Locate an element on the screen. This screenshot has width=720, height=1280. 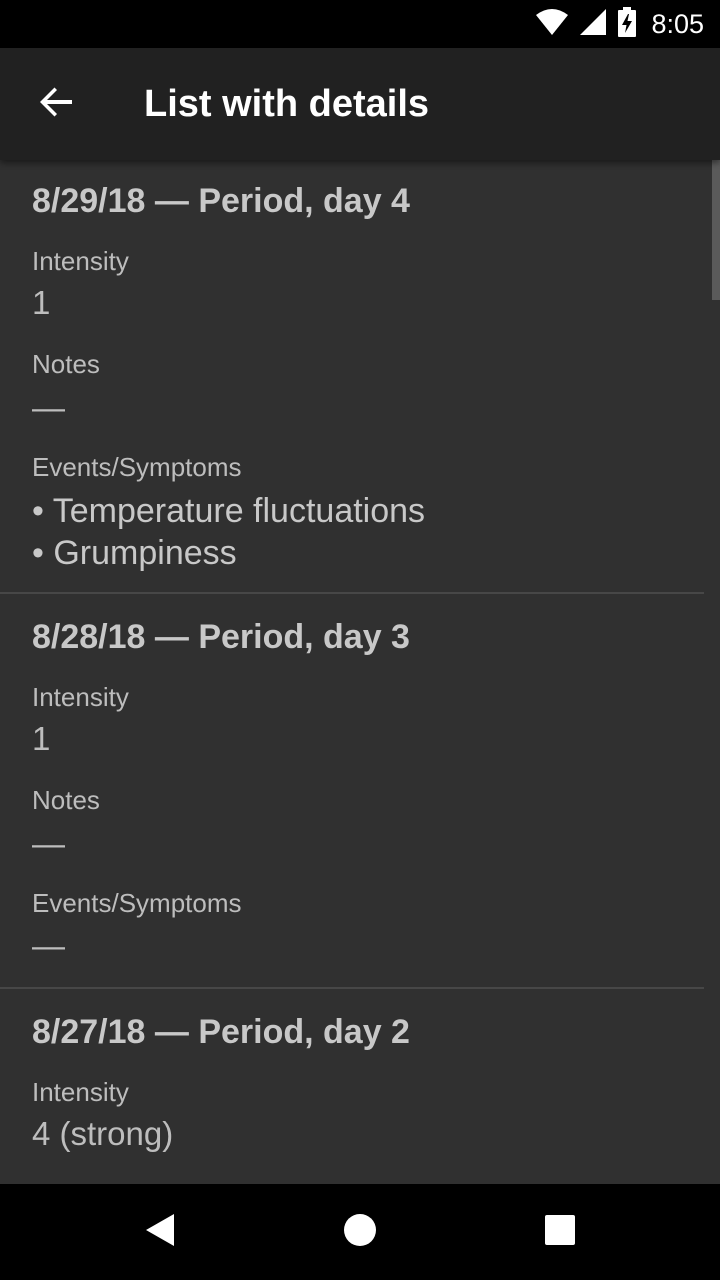
app-bar: List with details is located at coordinates (360, 104).